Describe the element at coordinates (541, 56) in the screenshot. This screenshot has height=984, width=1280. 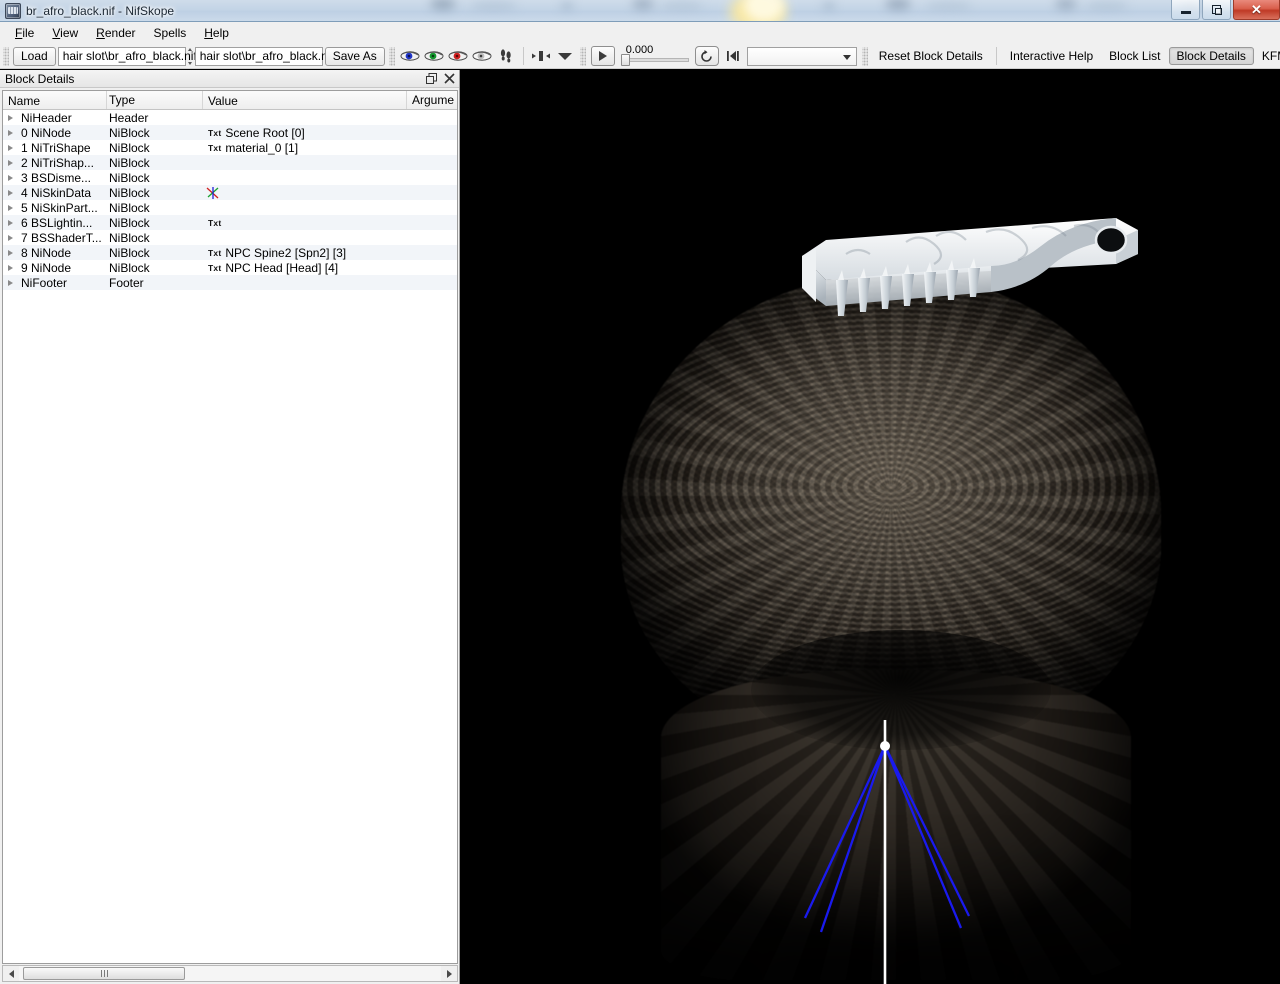
I see `center-axis-icon` at that location.